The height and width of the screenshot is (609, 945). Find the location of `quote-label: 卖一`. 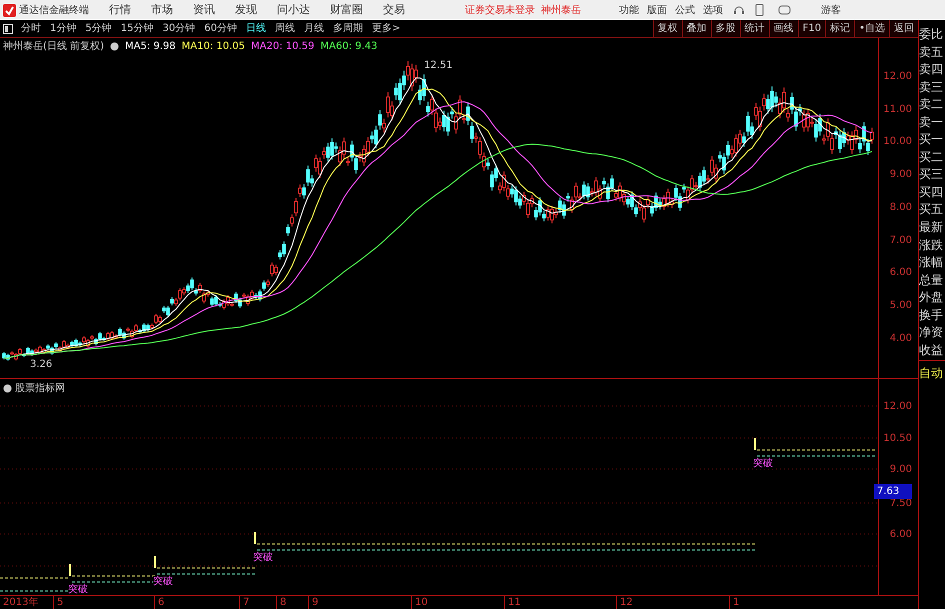

quote-label: 卖一 is located at coordinates (931, 122).